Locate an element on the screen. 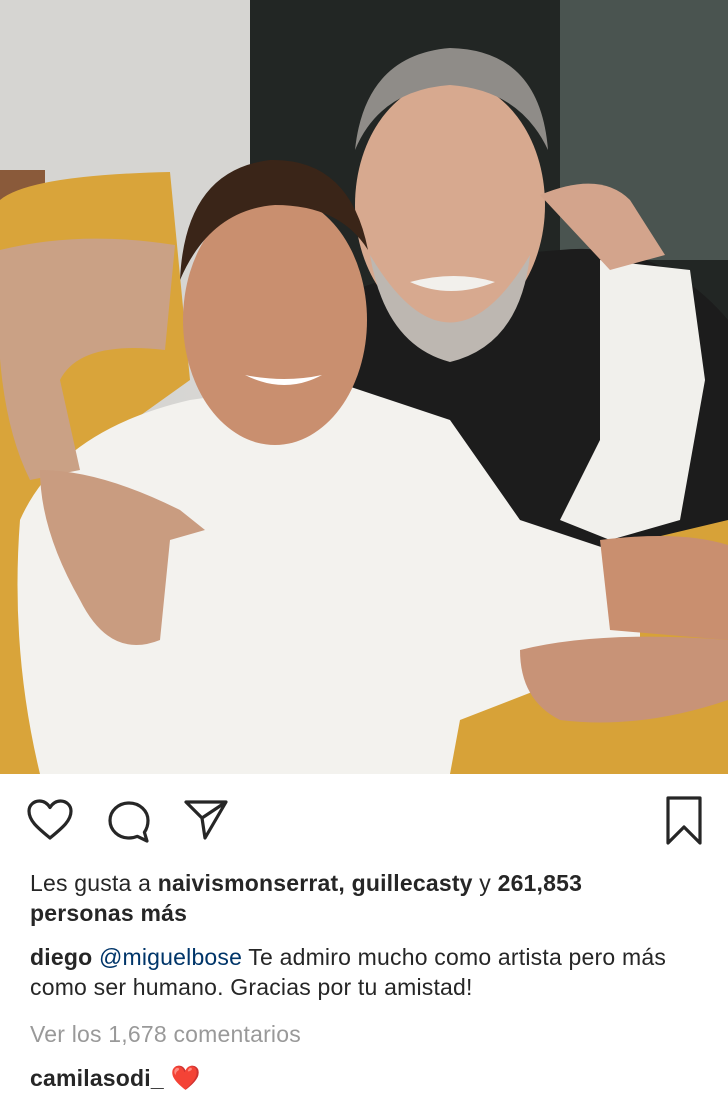 The height and width of the screenshot is (1096, 728). paper-plane-icon is located at coordinates (206, 820).